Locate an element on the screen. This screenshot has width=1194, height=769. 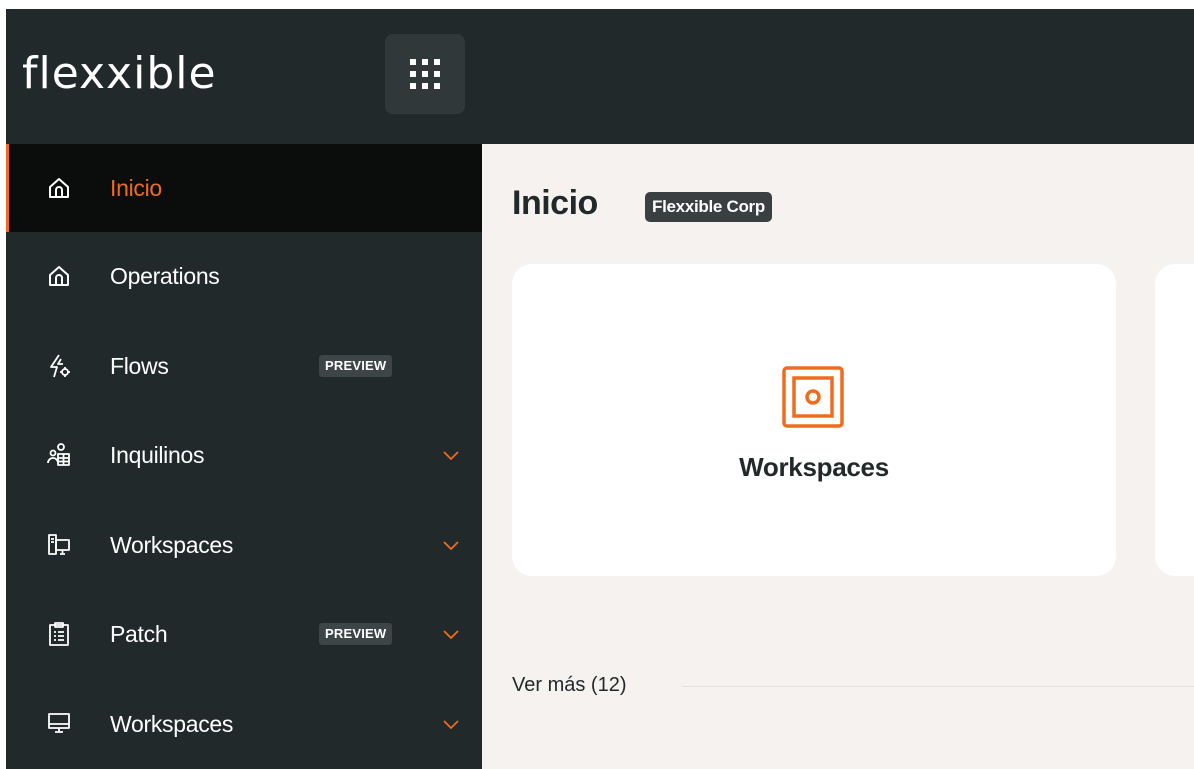
monitor-icon is located at coordinates (59, 724).